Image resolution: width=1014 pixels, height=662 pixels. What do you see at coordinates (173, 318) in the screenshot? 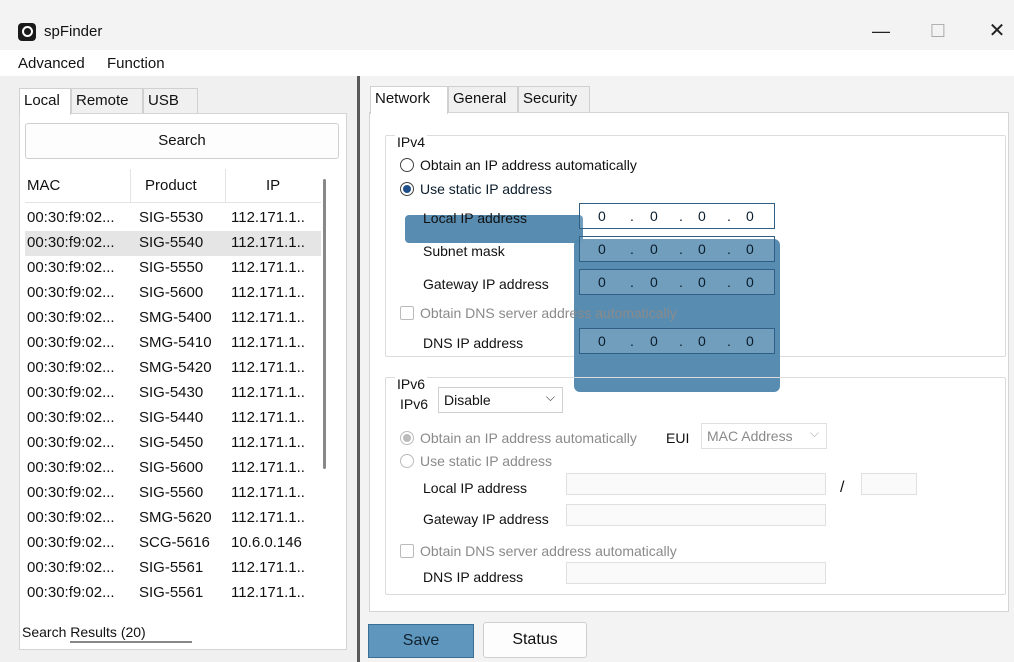
I see `table-row: 00:30:f9:02... SMG-5400 112.171.1..` at bounding box center [173, 318].